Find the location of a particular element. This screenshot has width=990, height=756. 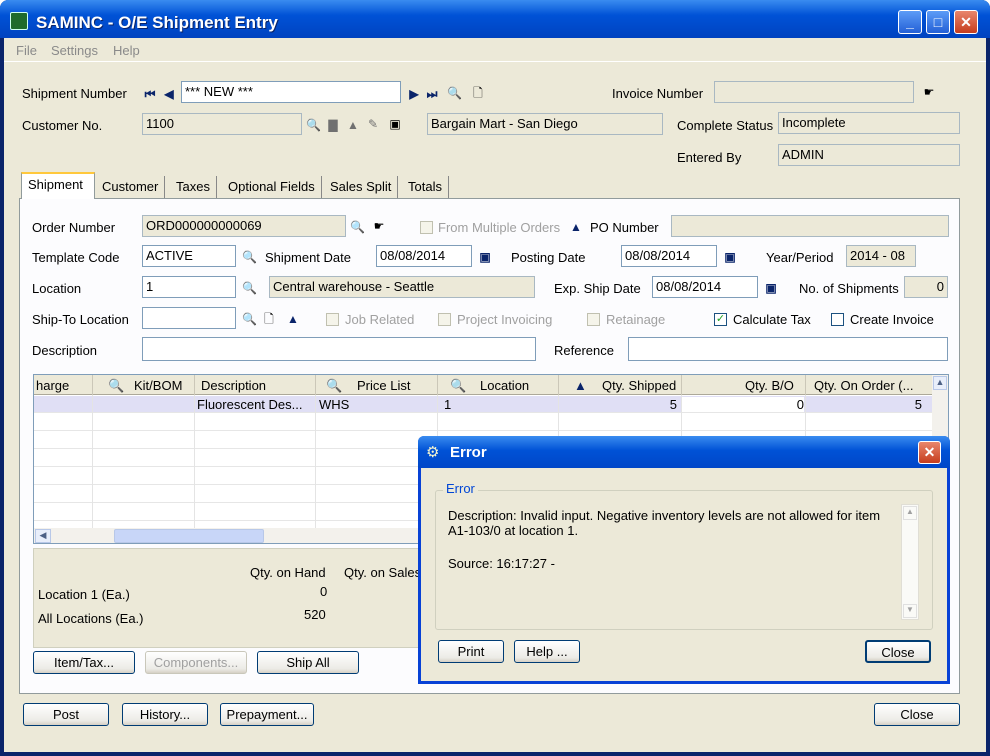

template-finder-icon: 🔍 is located at coordinates (249, 257).